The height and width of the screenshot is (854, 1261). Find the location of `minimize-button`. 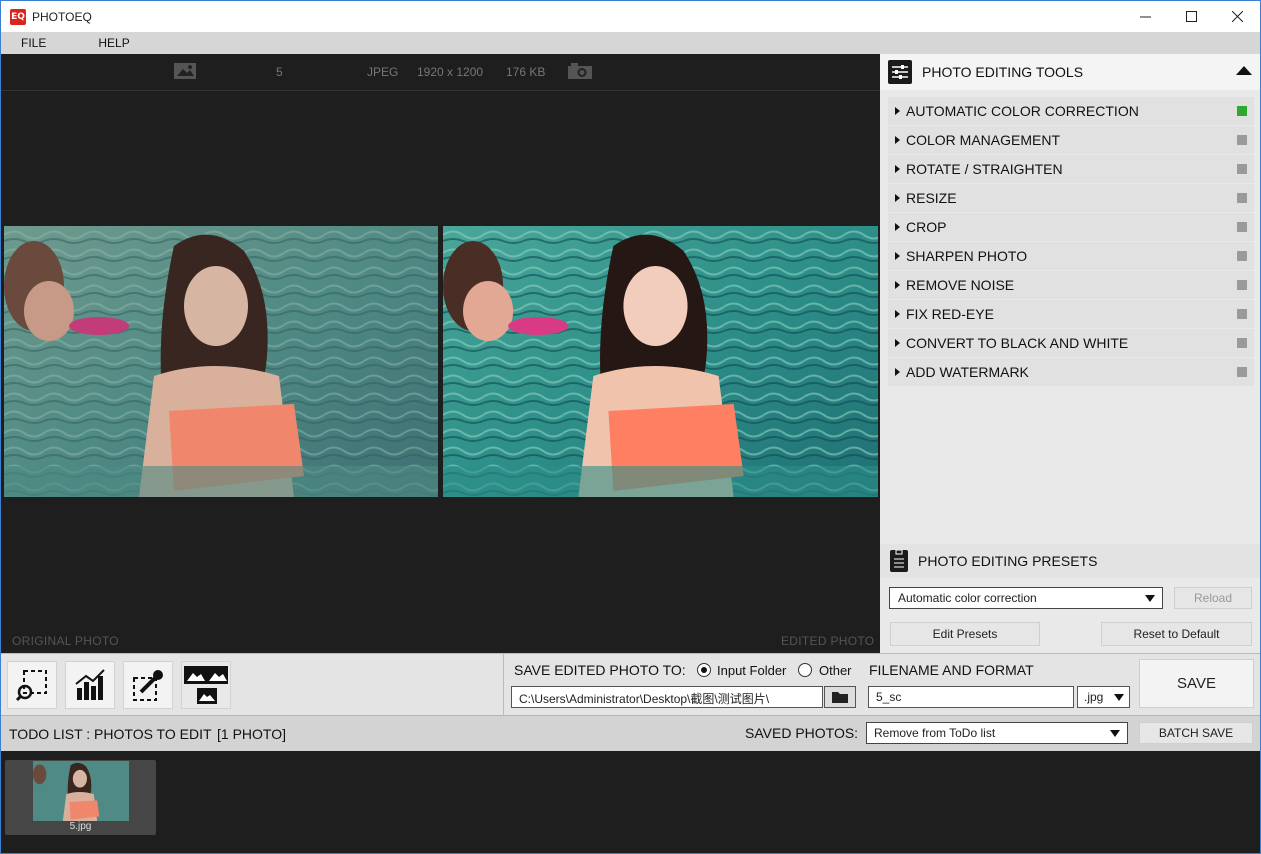

minimize-button is located at coordinates (1145, 16).